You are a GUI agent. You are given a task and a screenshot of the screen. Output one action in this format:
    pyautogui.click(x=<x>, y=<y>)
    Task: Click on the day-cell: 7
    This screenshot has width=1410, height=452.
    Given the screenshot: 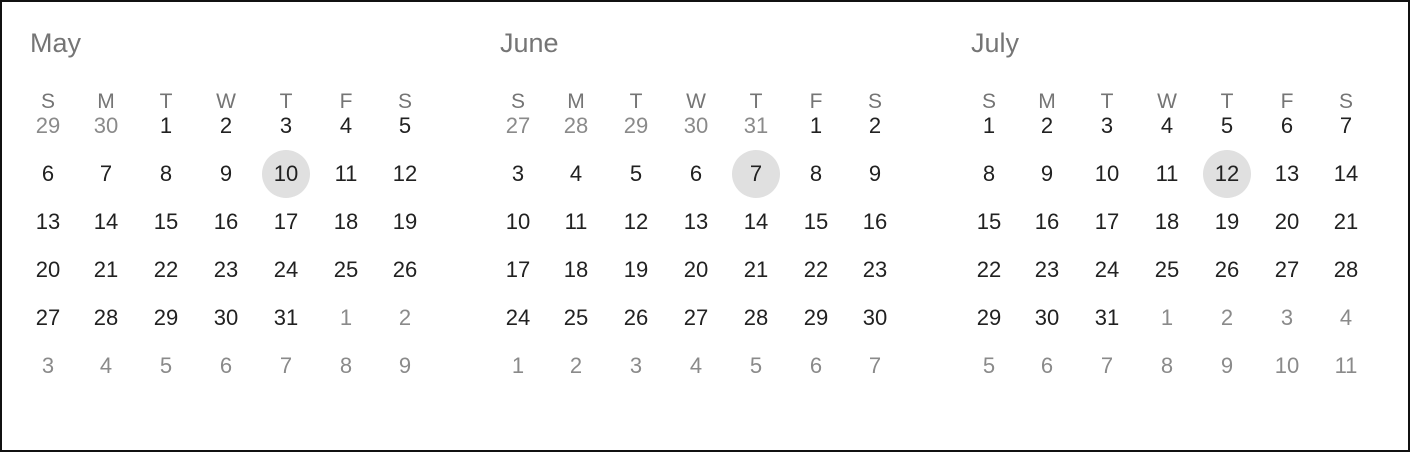 What is the action you would take?
    pyautogui.click(x=1346, y=126)
    